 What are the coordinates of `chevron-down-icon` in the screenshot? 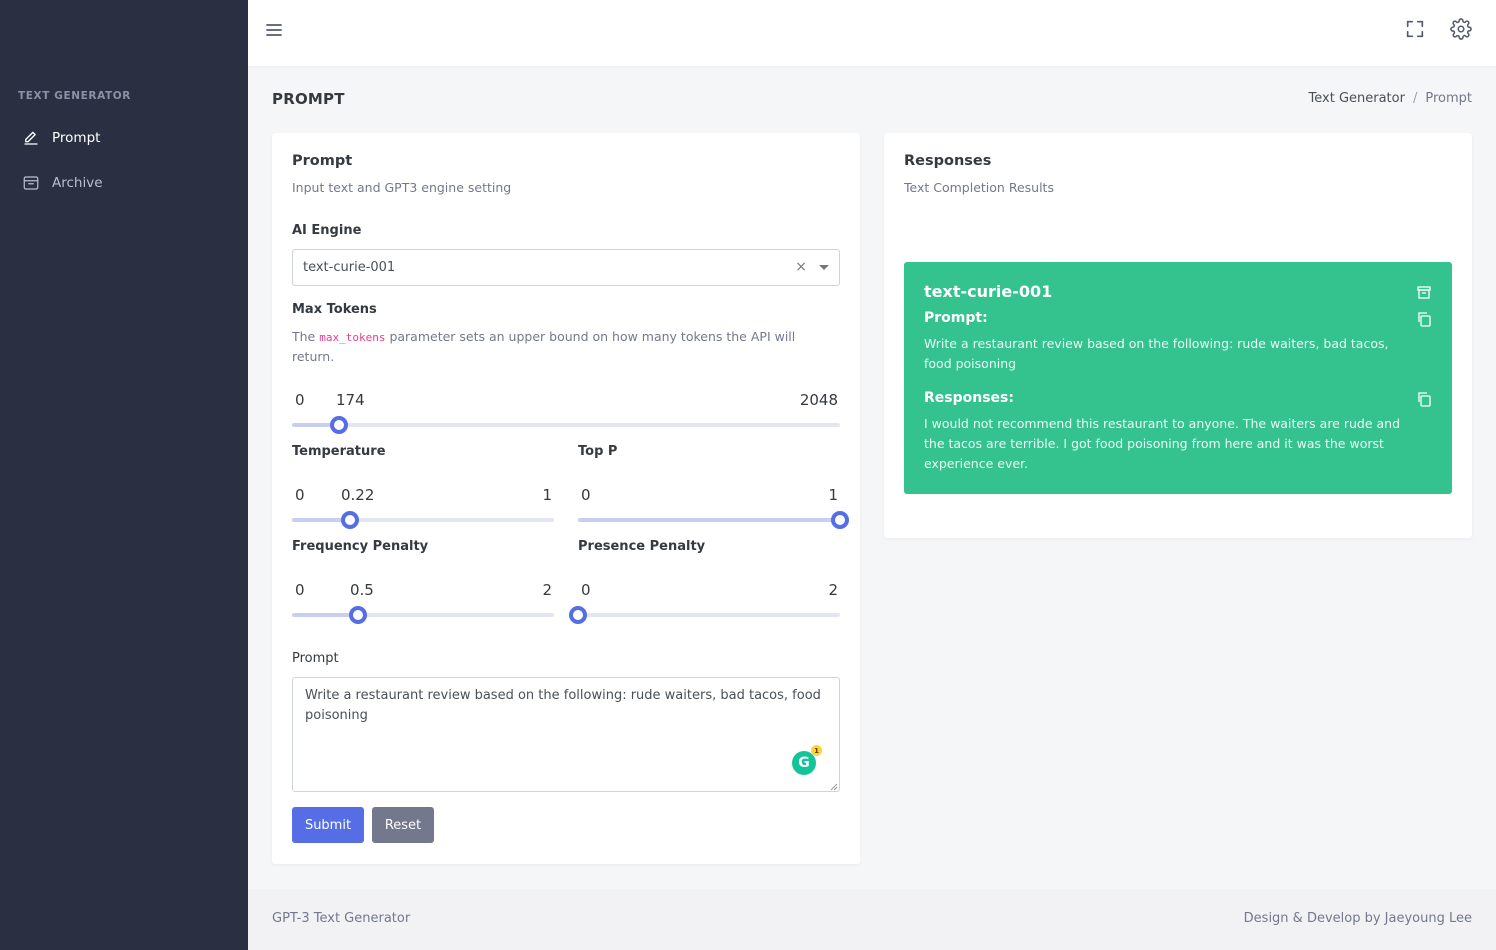 It's located at (824, 267).